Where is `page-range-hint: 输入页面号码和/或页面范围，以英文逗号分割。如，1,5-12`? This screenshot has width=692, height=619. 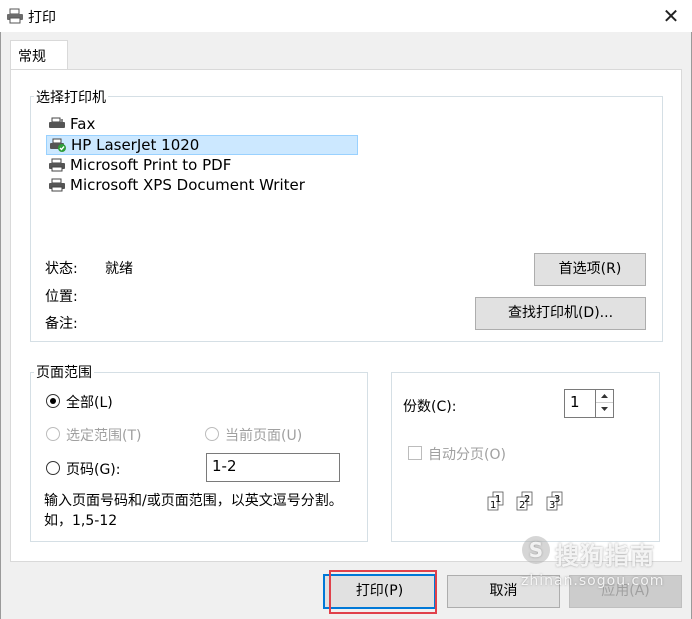 page-range-hint: 输入页面号码和/或页面范围，以英文逗号分割。如，1,5-12 is located at coordinates (193, 511).